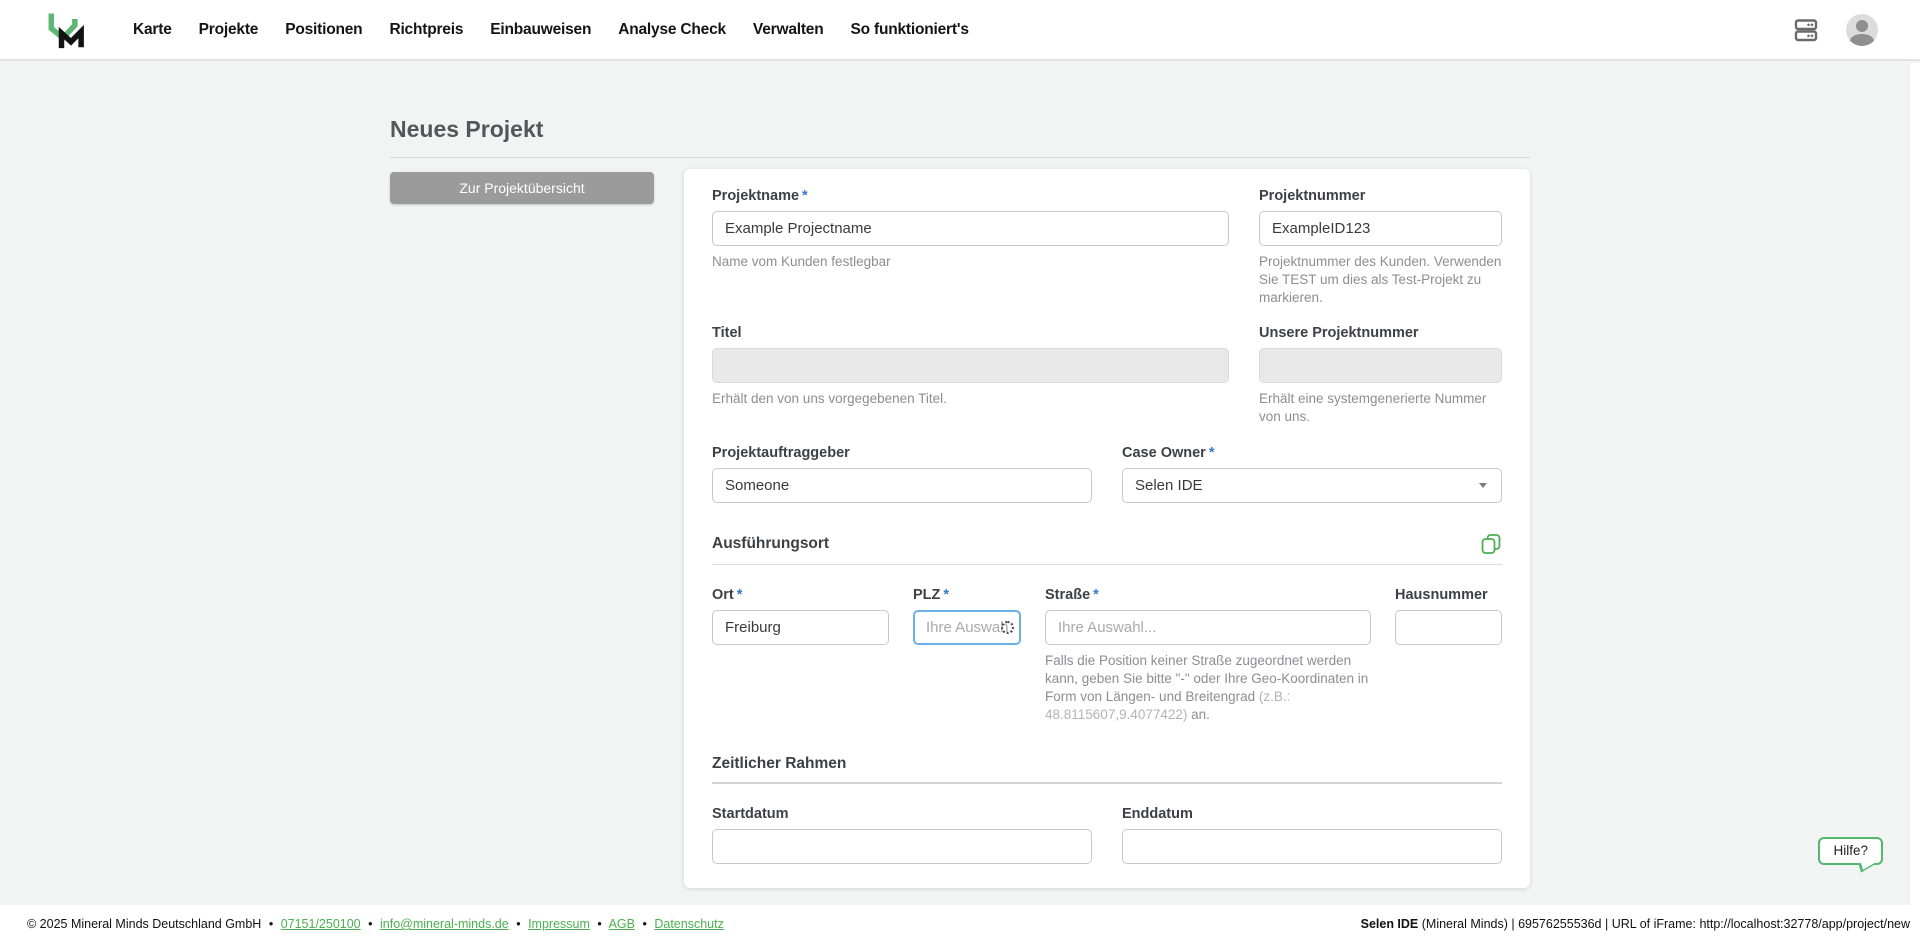 The width and height of the screenshot is (1920, 943). I want to click on titel-helper: Erhält den von uns vorgegebenen Titel., so click(829, 399).